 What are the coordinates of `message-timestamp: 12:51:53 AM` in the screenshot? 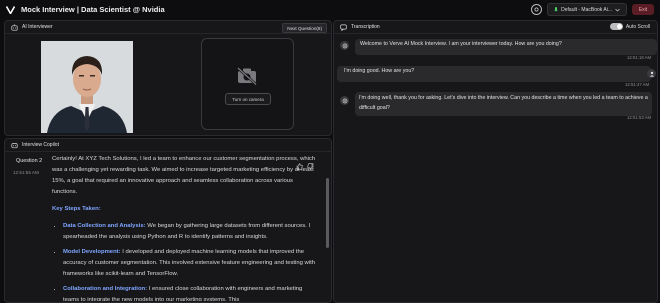 It's located at (639, 117).